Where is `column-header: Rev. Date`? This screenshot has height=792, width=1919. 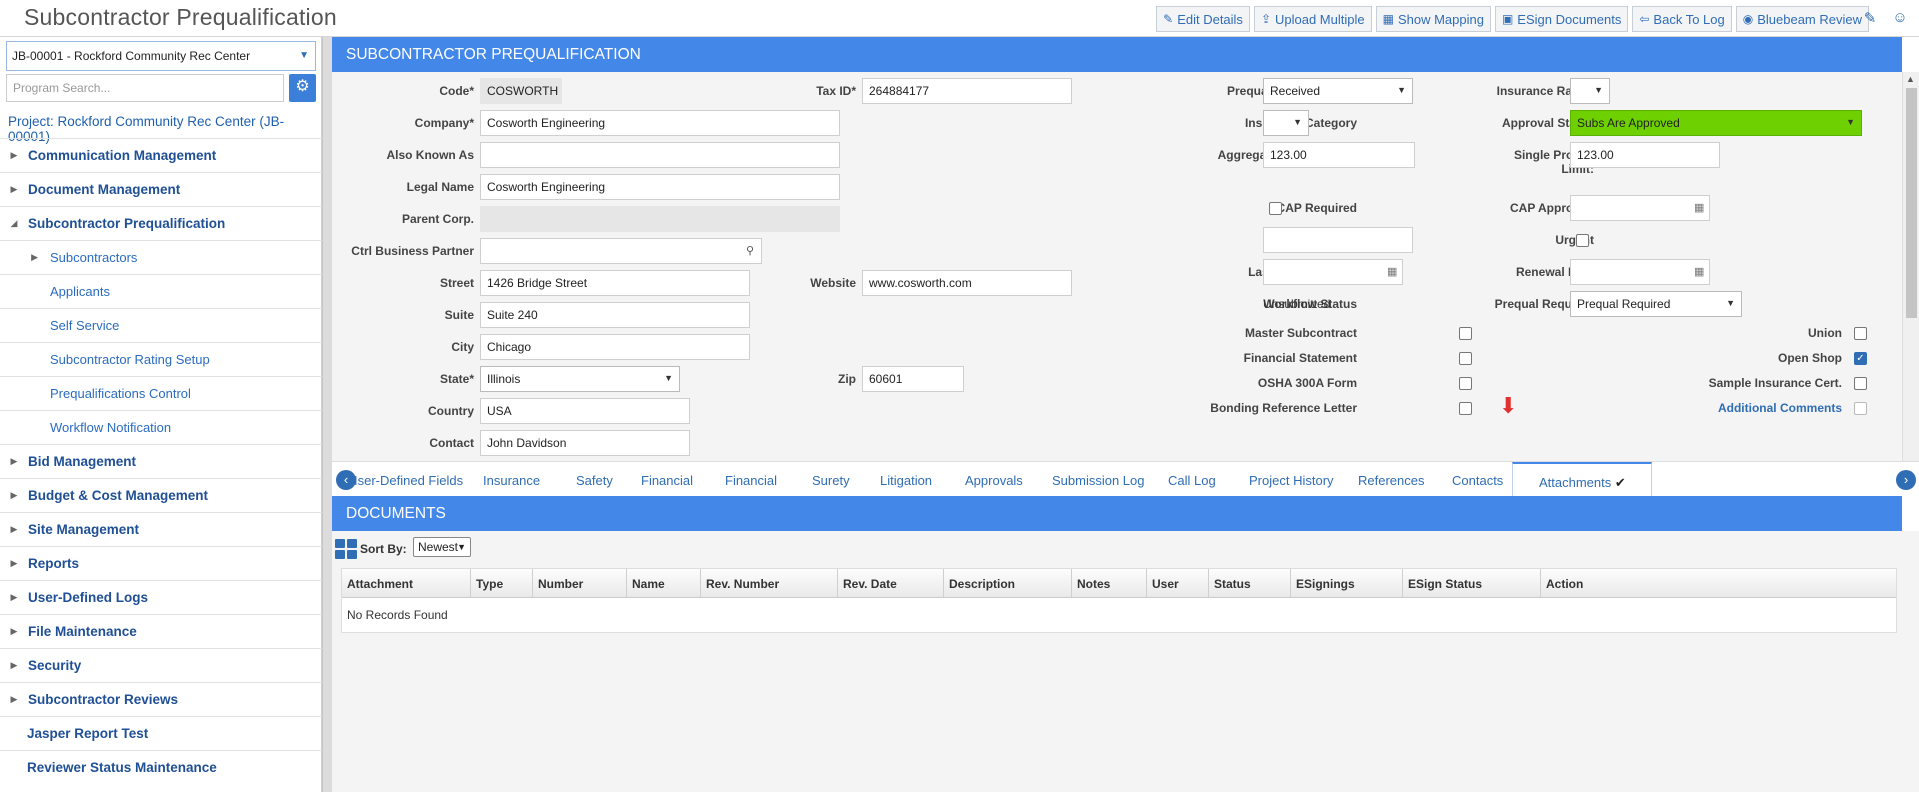 column-header: Rev. Date is located at coordinates (891, 583).